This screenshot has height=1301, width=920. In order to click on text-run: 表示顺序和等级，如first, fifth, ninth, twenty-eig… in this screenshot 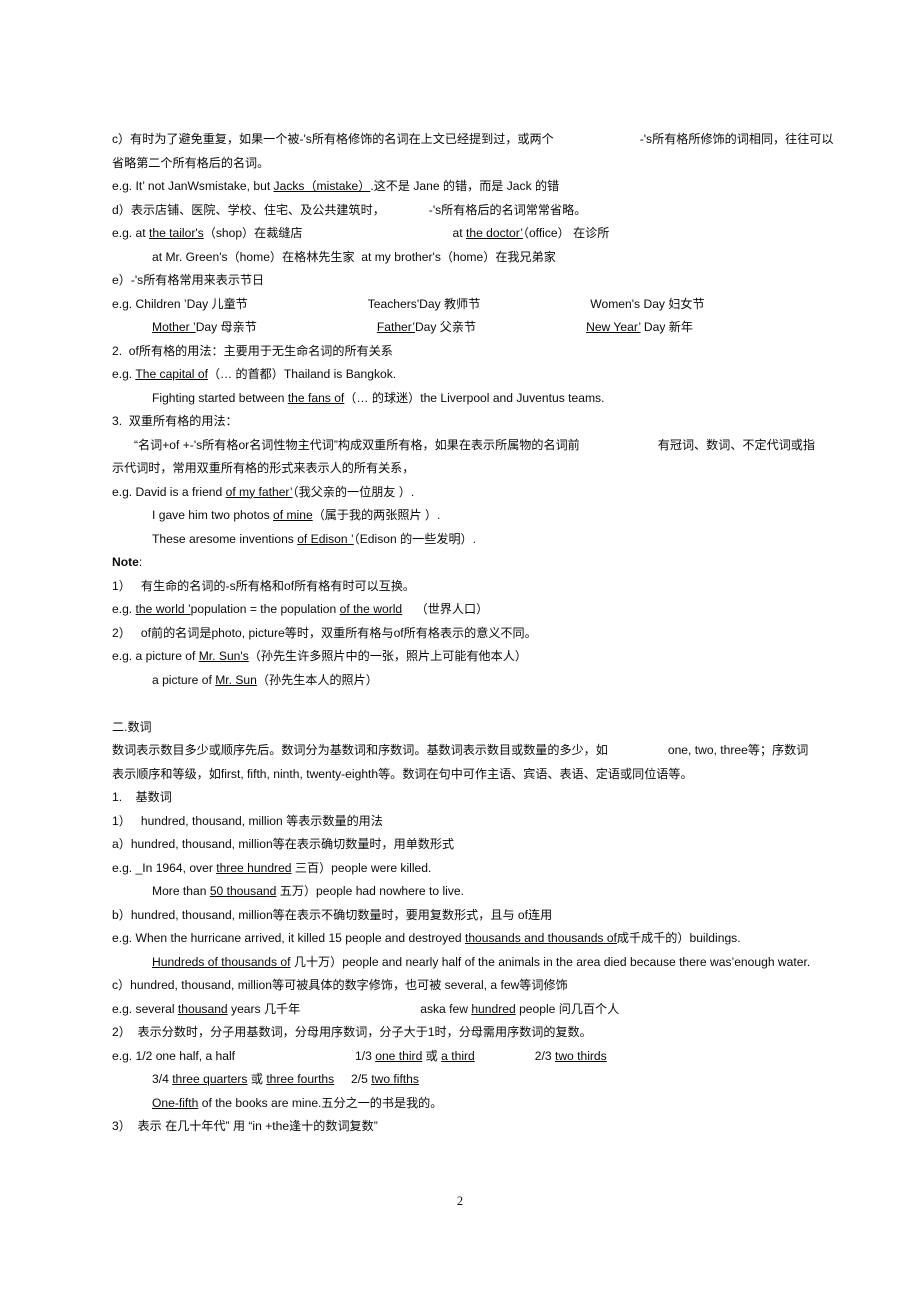, I will do `click(402, 773)`.